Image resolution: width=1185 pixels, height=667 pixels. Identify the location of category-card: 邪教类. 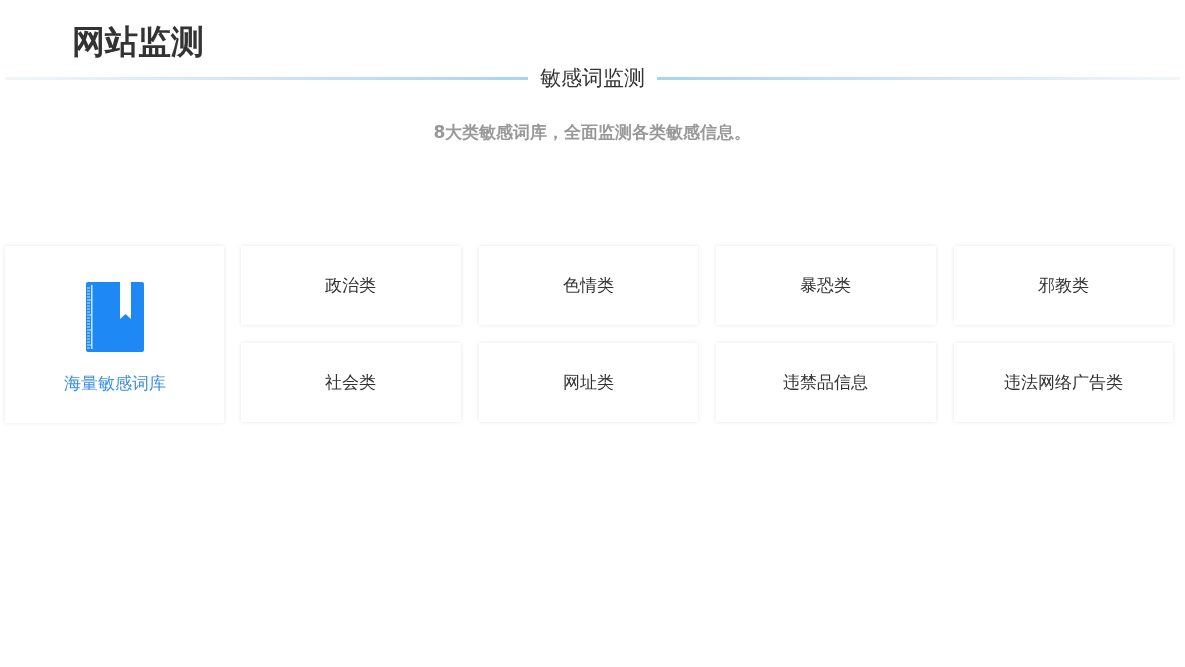
(1063, 285).